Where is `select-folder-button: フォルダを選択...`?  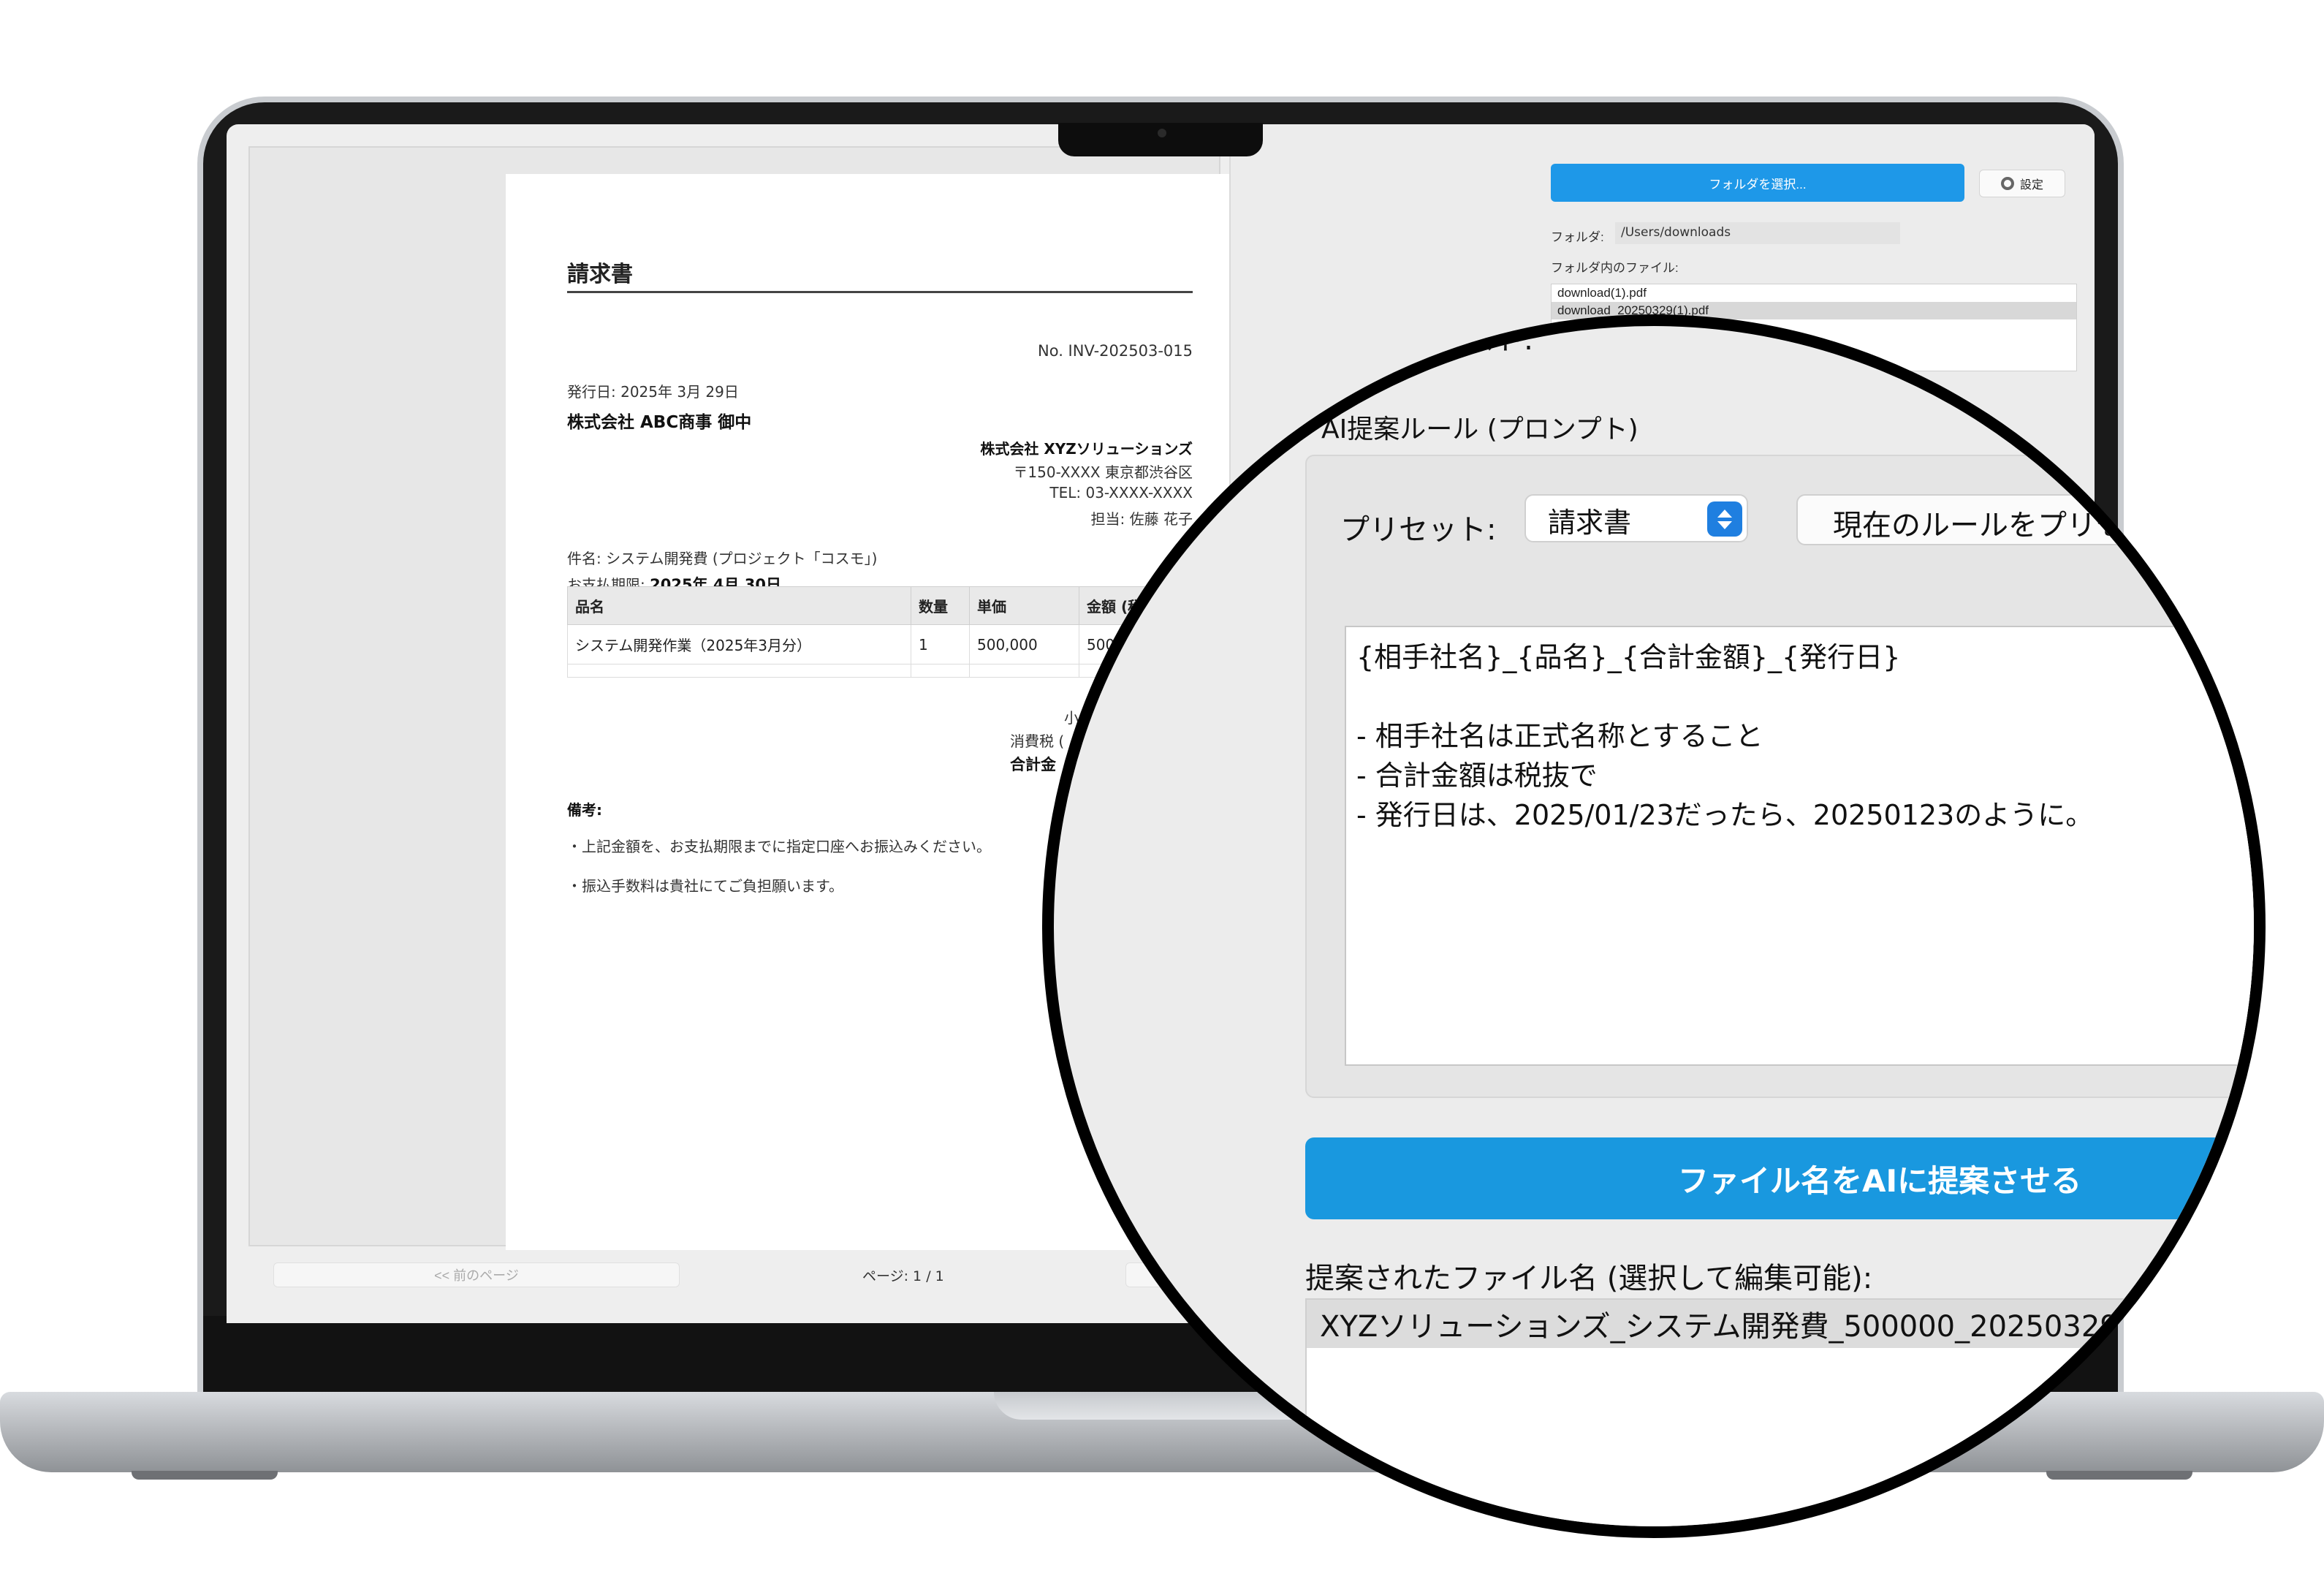
select-folder-button: フォルダを選択... is located at coordinates (1757, 183).